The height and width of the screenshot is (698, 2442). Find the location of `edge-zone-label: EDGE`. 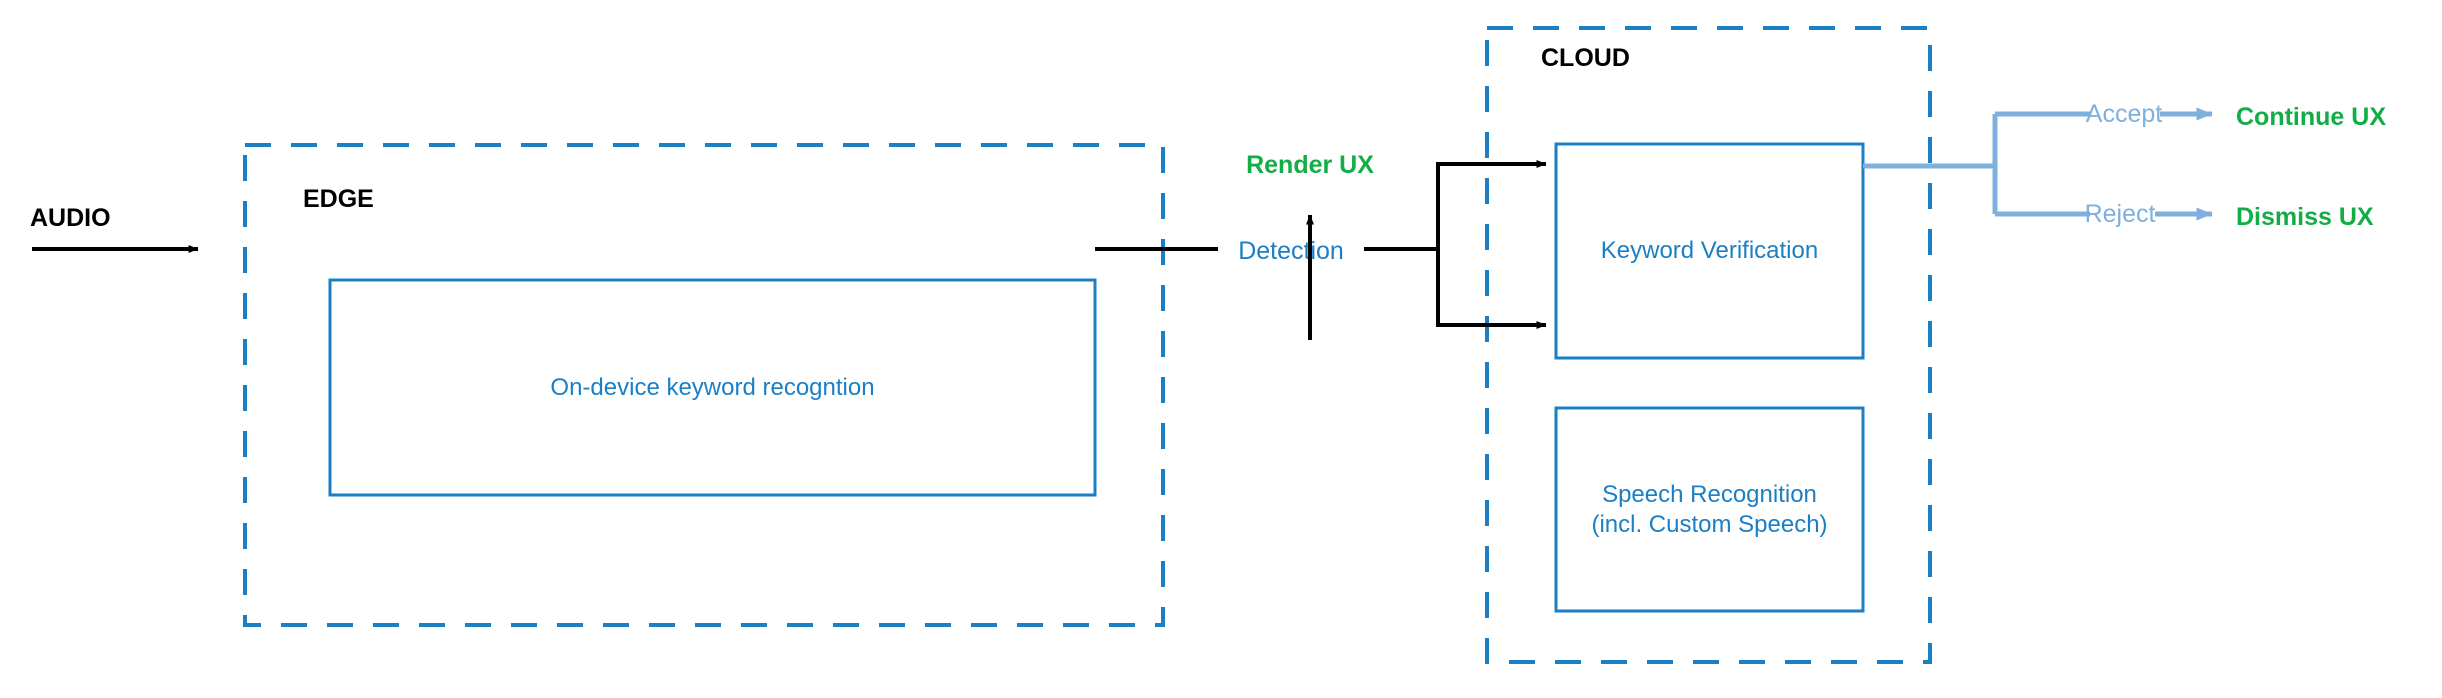

edge-zone-label: EDGE is located at coordinates (338, 199).